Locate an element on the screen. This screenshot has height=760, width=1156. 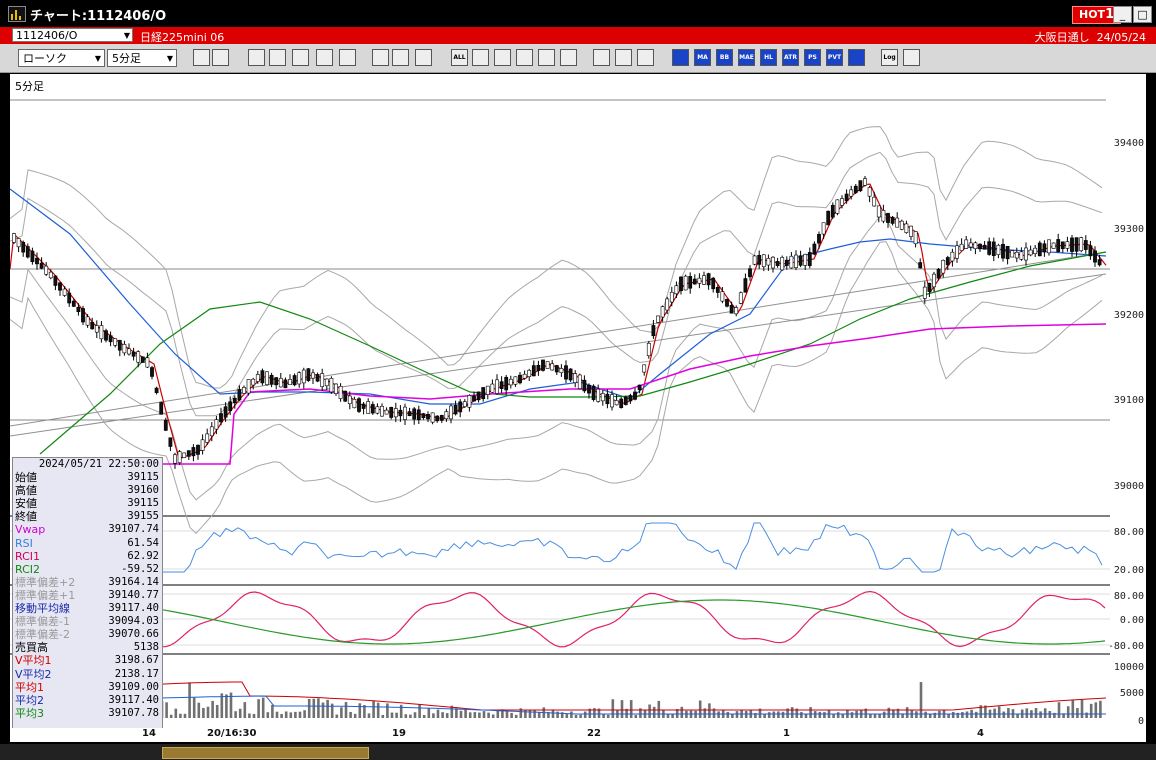
toolbar-box2-button is located at coordinates (423, 57).